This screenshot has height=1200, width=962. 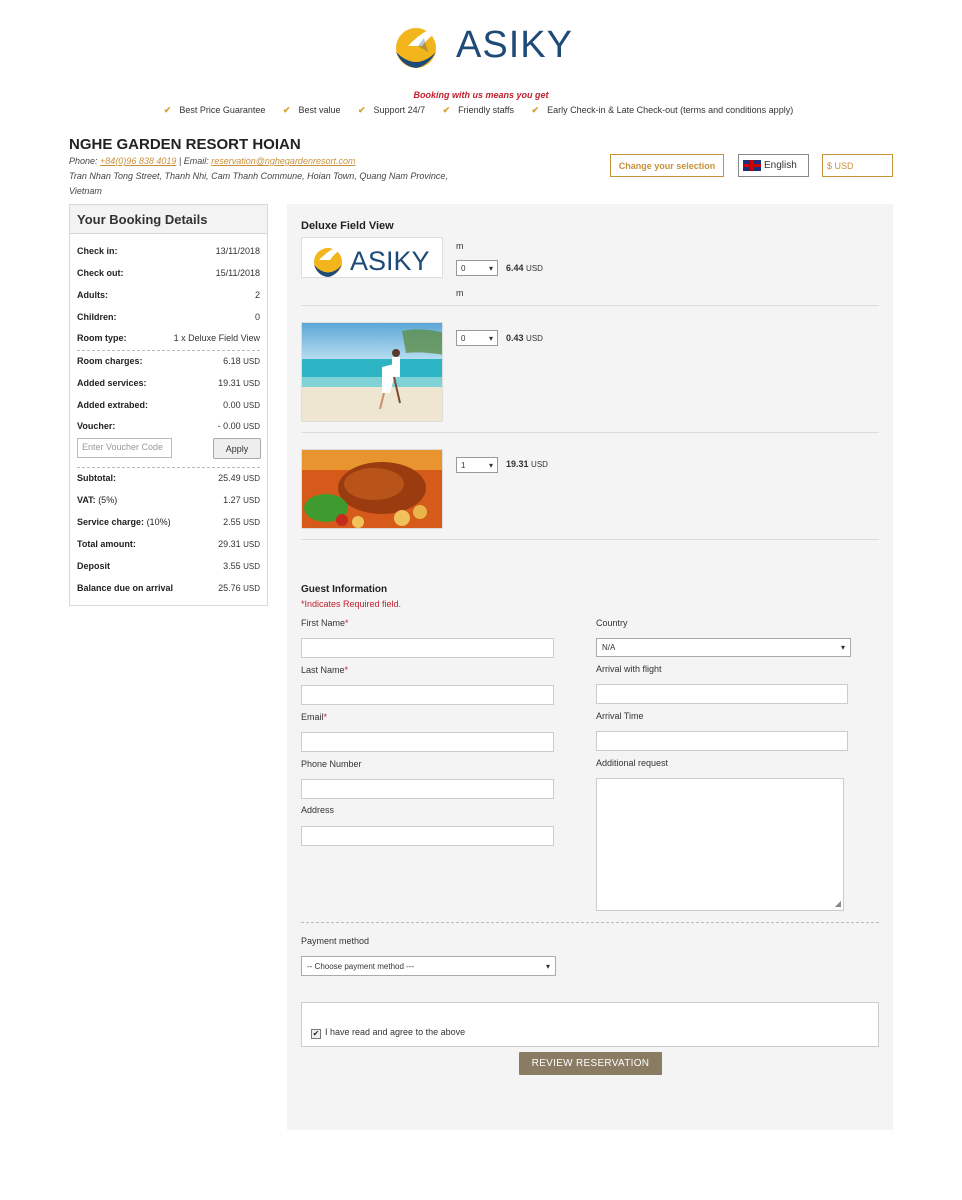 What do you see at coordinates (390, 261) in the screenshot?
I see `svg-text: ASIKY` at bounding box center [390, 261].